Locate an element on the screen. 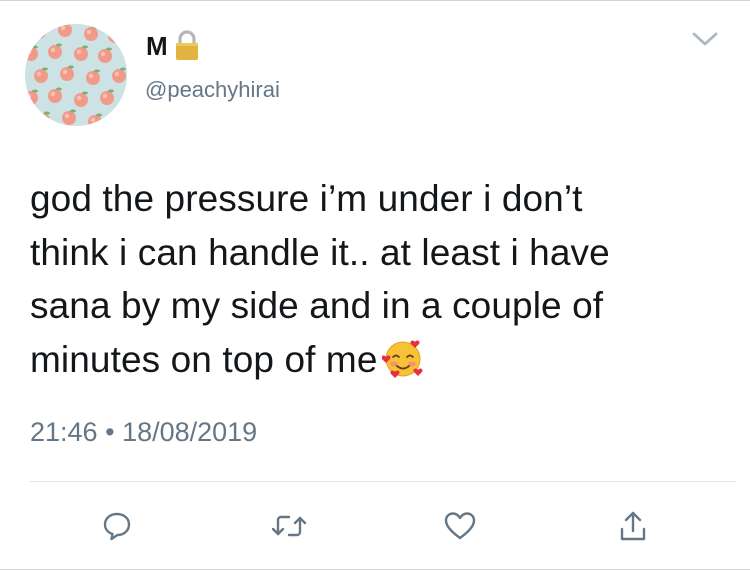  share-button is located at coordinates (633, 526).